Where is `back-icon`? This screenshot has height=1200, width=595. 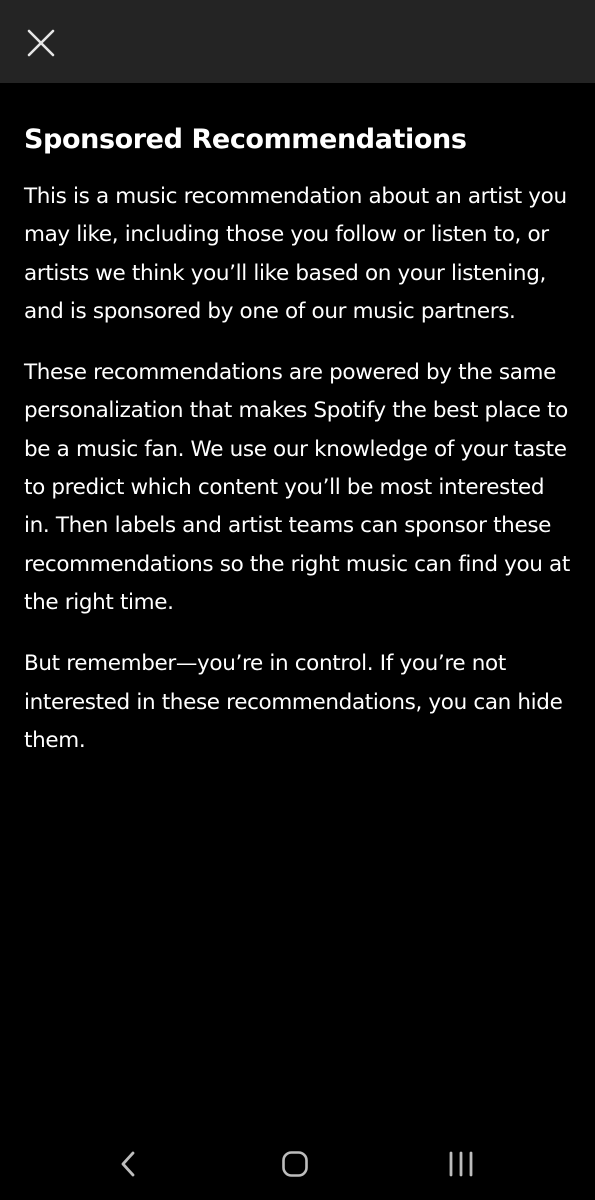
back-icon is located at coordinates (128, 1164).